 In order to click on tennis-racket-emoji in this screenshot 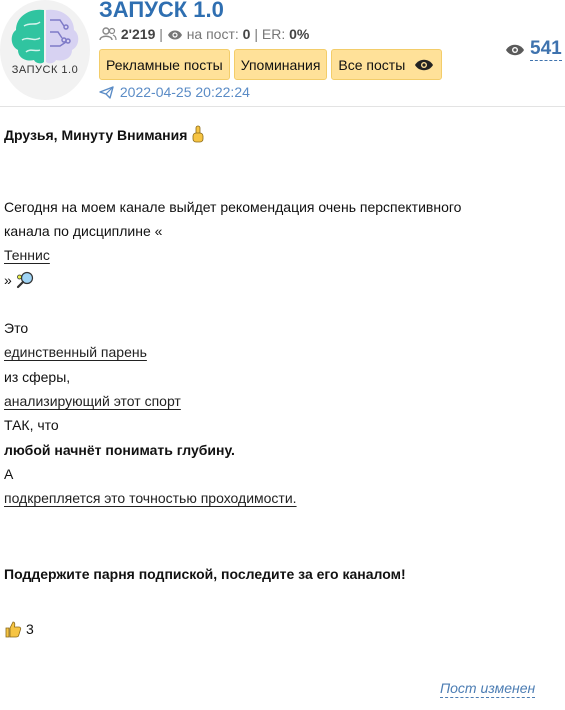, I will do `click(24, 280)`.